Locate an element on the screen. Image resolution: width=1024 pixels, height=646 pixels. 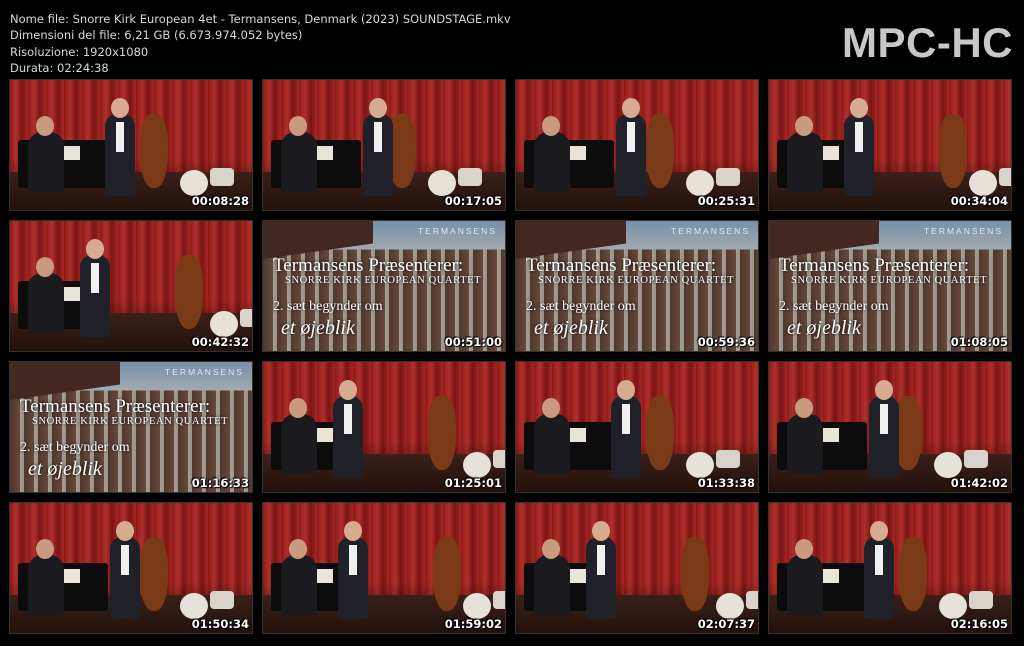
thumbnail: 00:34:04 is located at coordinates (890, 145).